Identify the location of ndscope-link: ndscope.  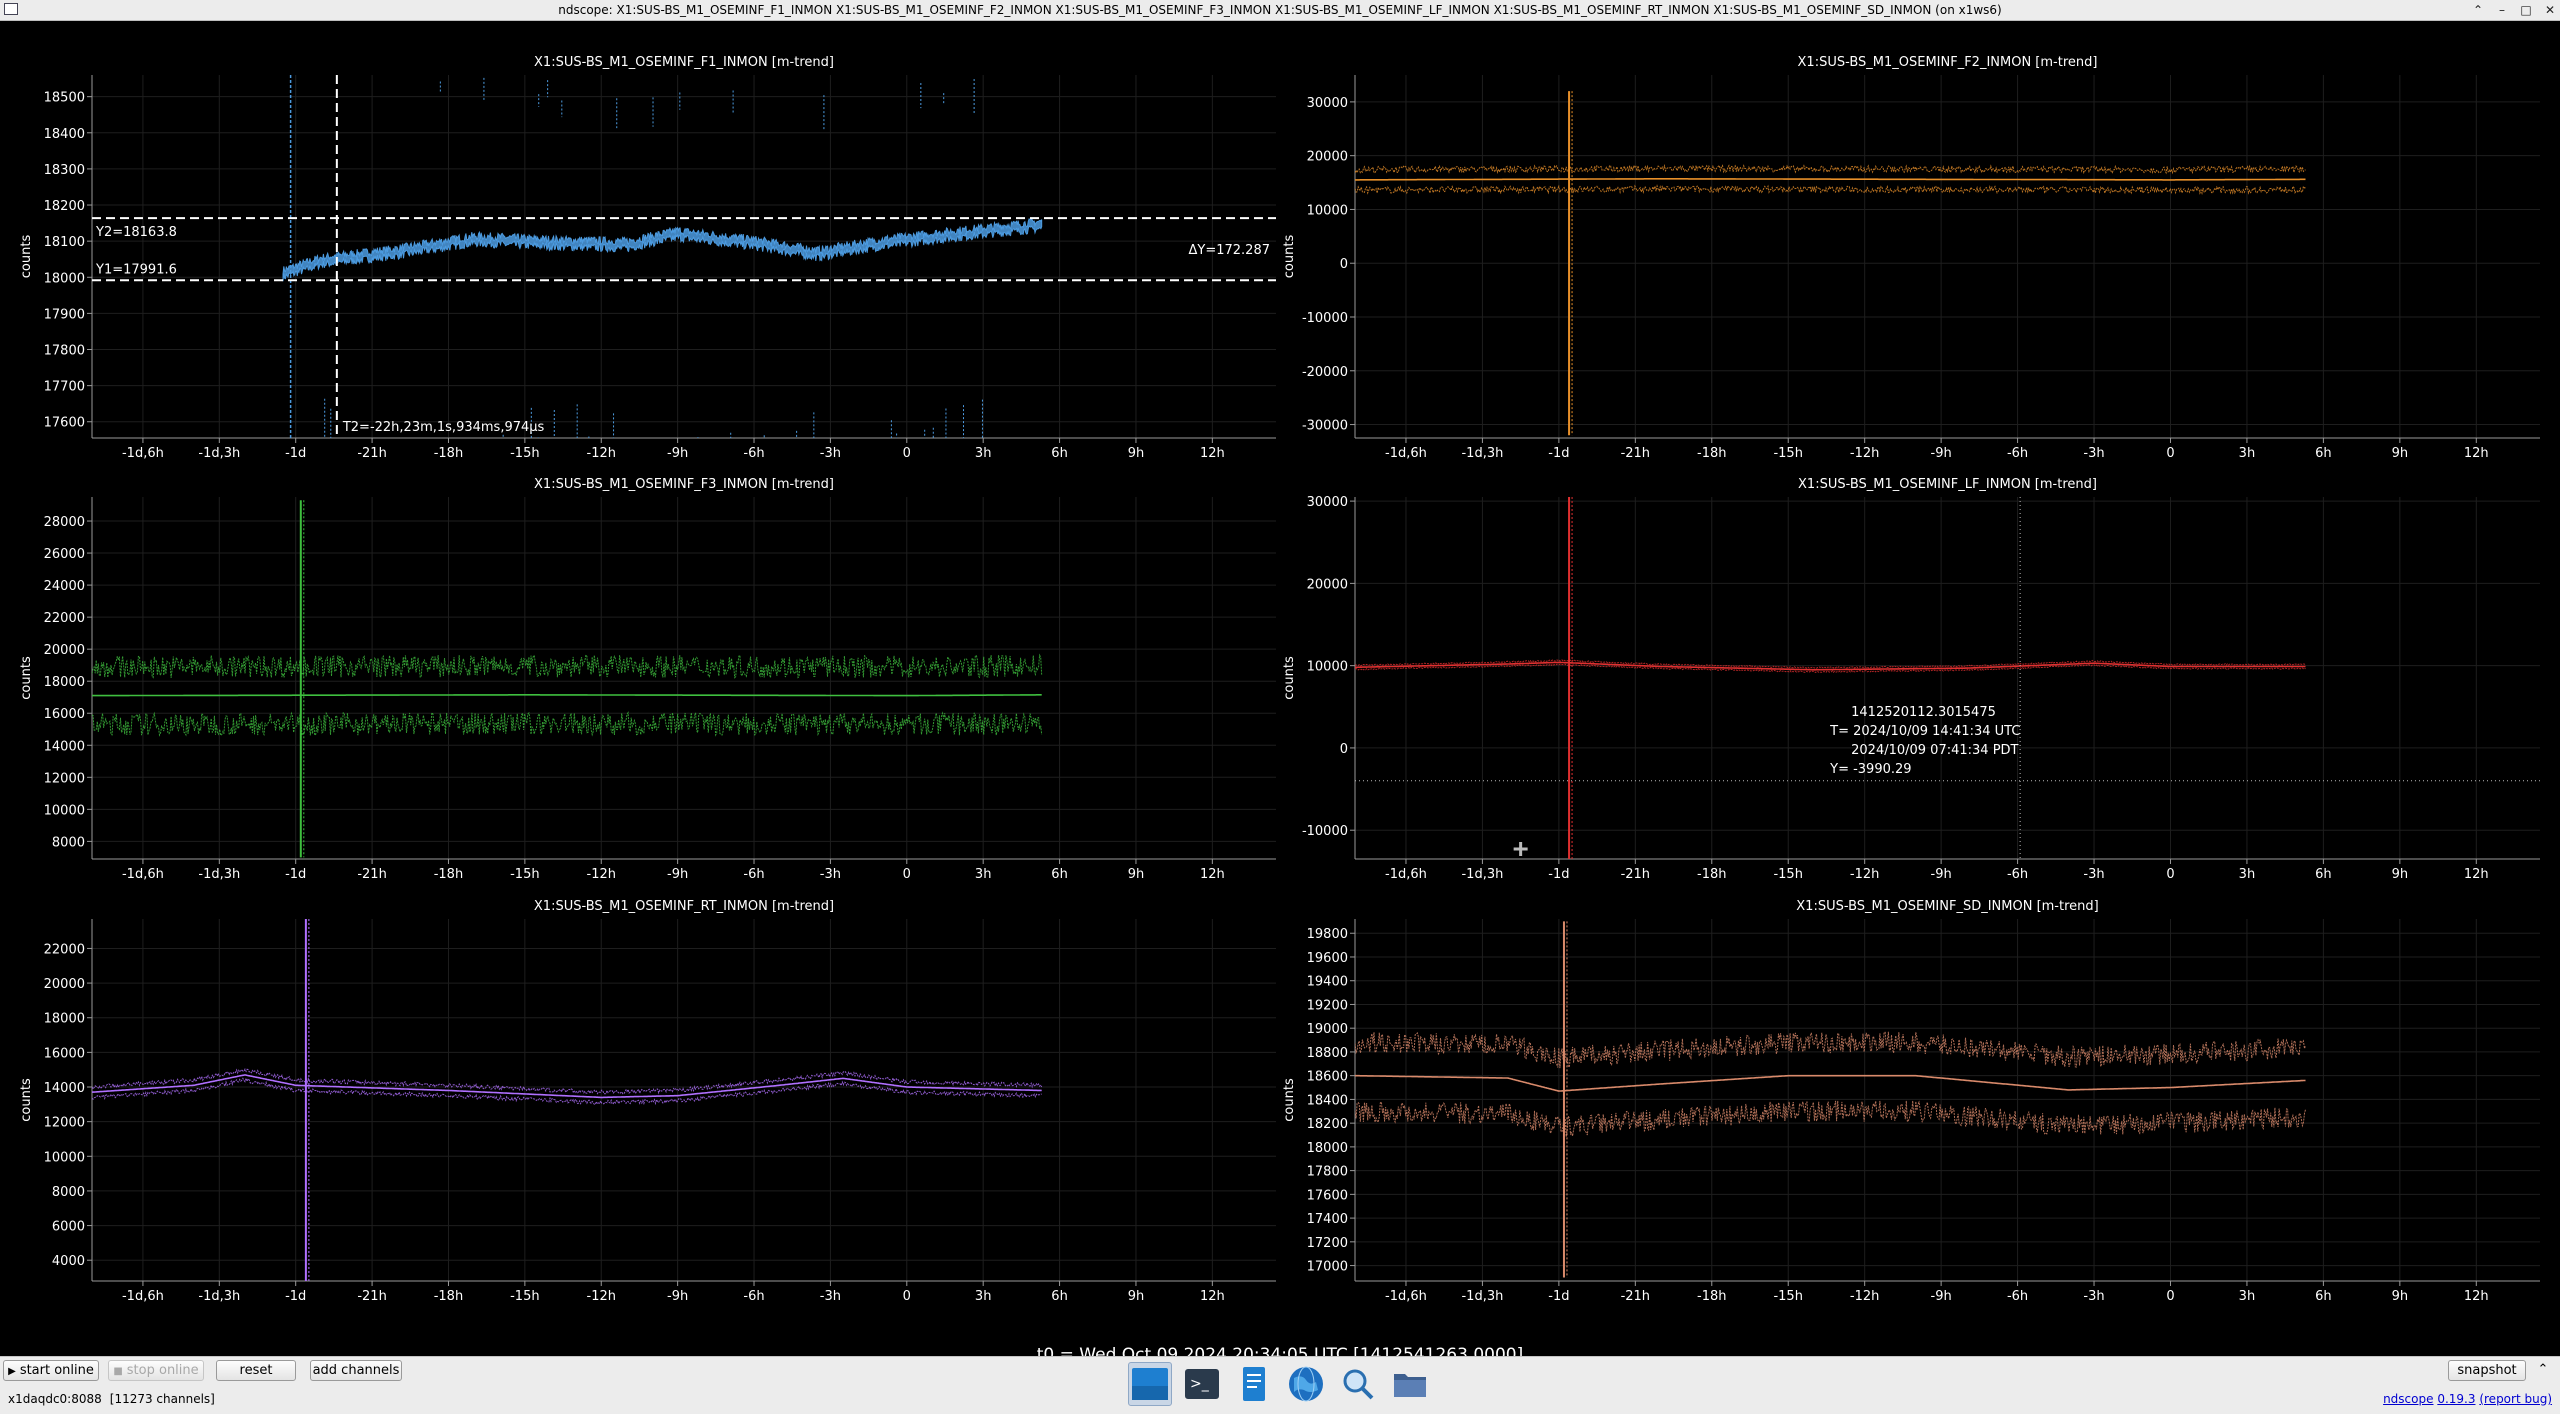
(2408, 1399).